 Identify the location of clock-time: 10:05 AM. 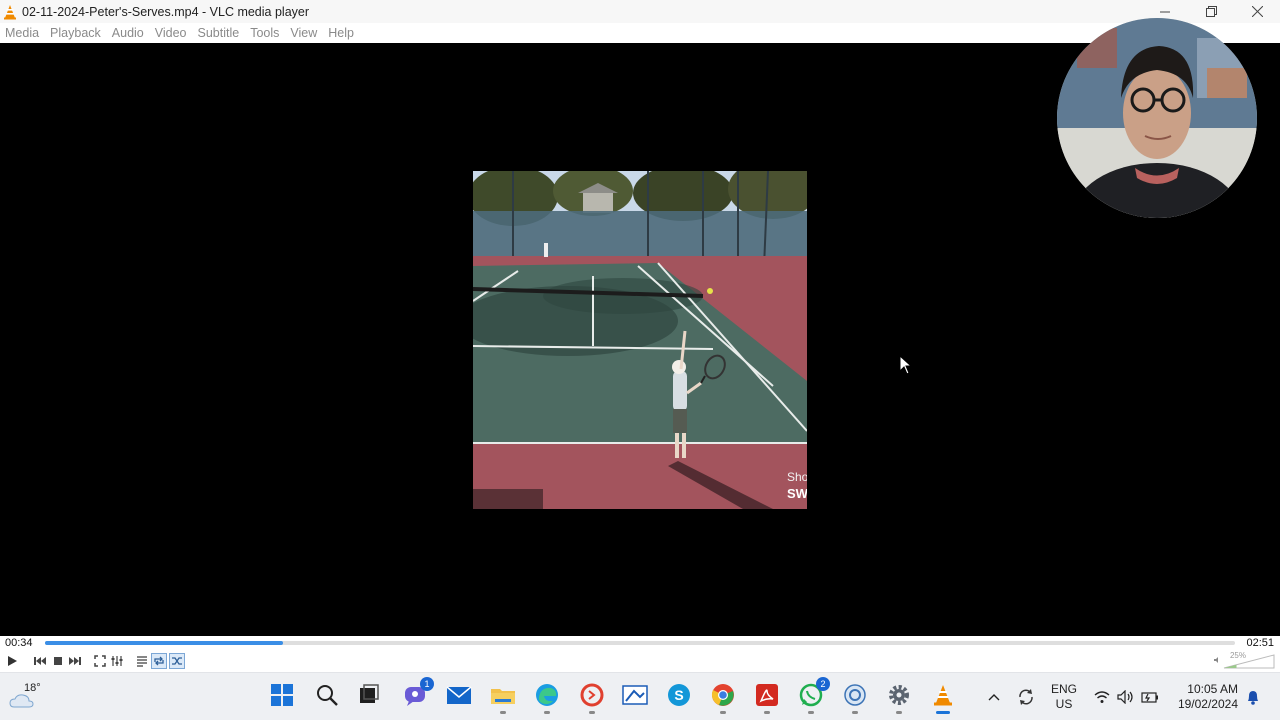
(1212, 689).